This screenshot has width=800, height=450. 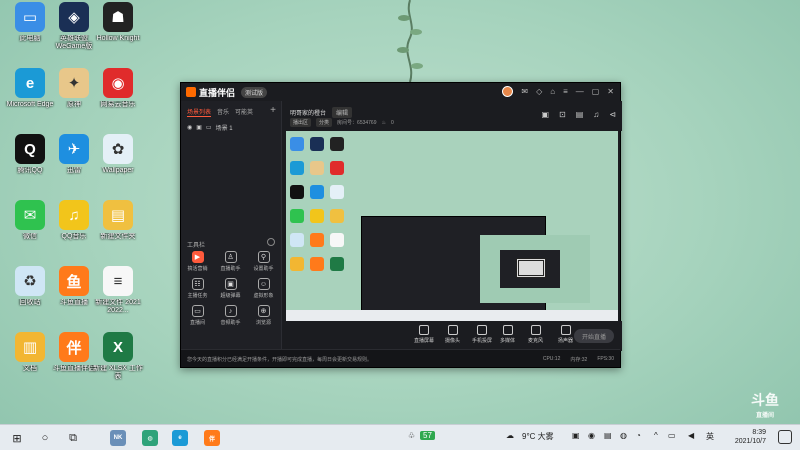 I want to click on control-label: 扬声器, so click(x=566, y=341).